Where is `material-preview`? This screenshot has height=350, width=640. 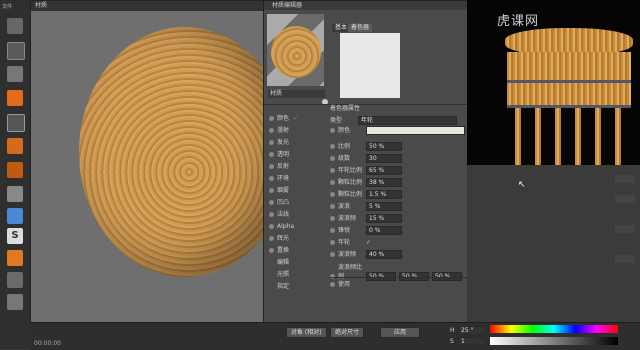
material-preview is located at coordinates (295, 50).